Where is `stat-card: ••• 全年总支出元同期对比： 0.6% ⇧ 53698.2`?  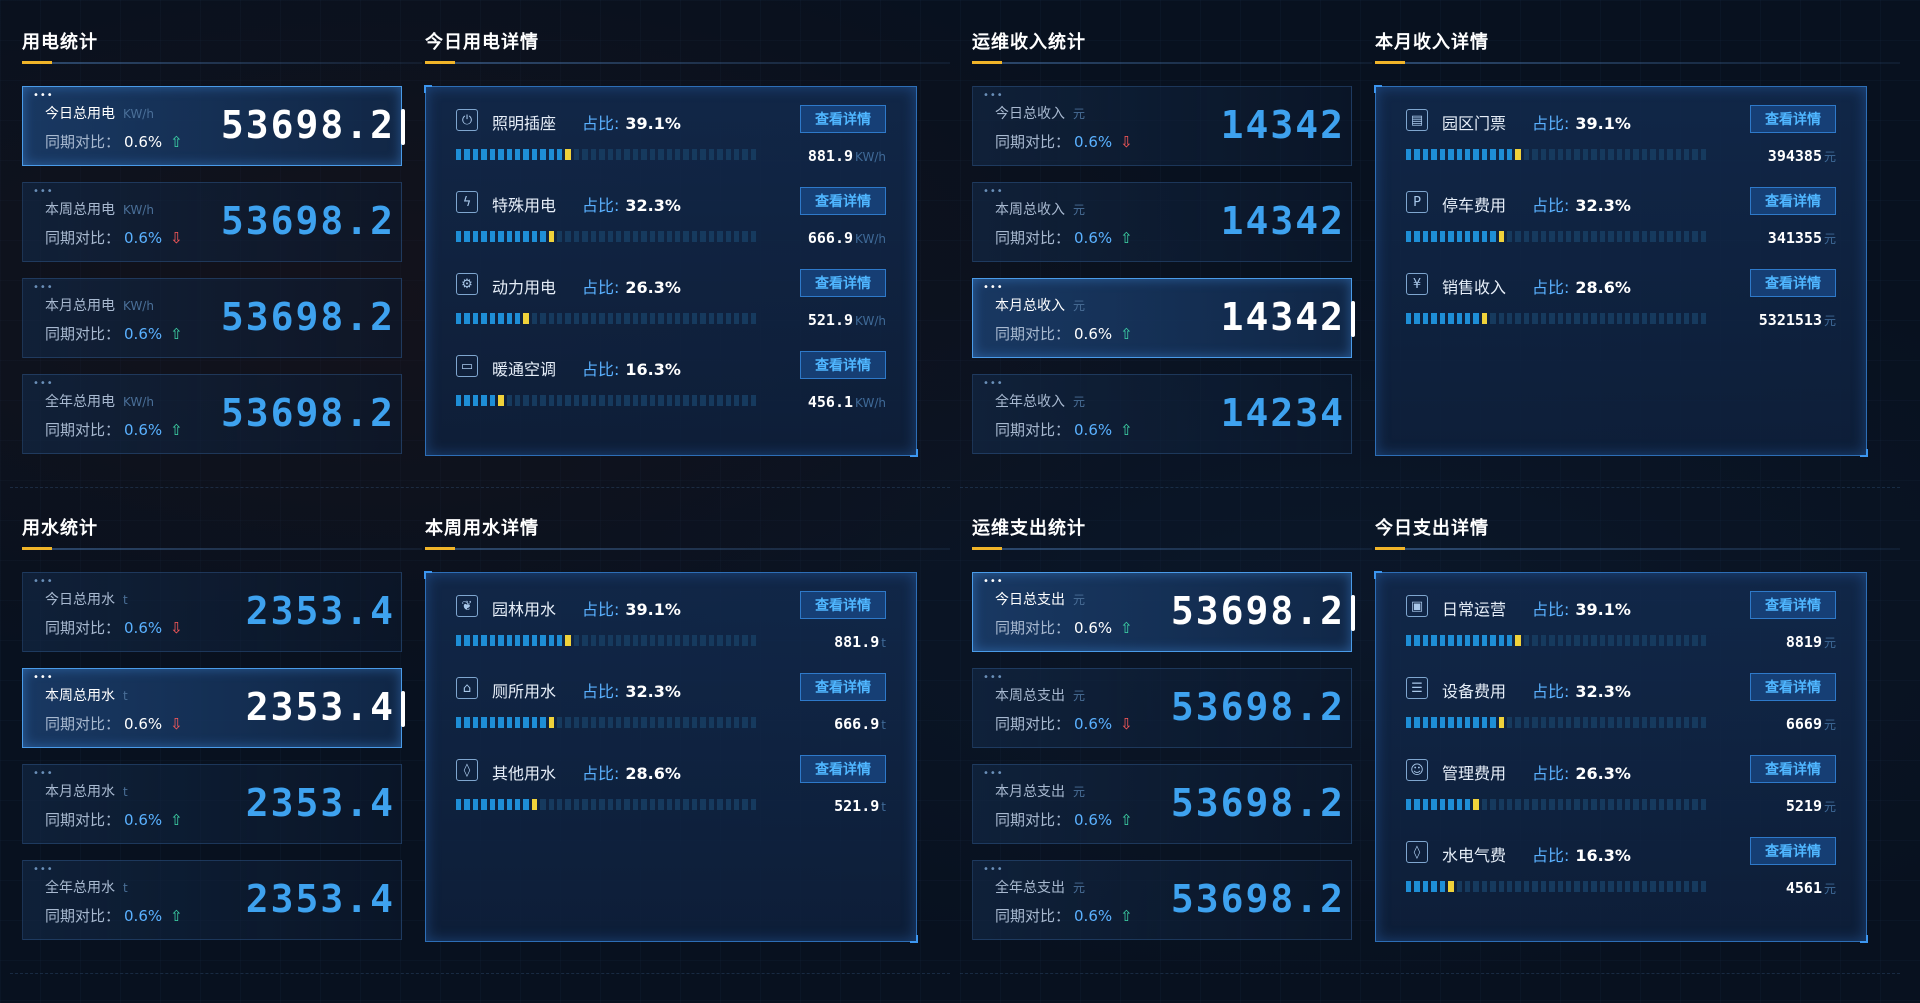
stat-card: ••• 全年总支出元同期对比： 0.6% ⇧ 53698.2 is located at coordinates (1162, 900).